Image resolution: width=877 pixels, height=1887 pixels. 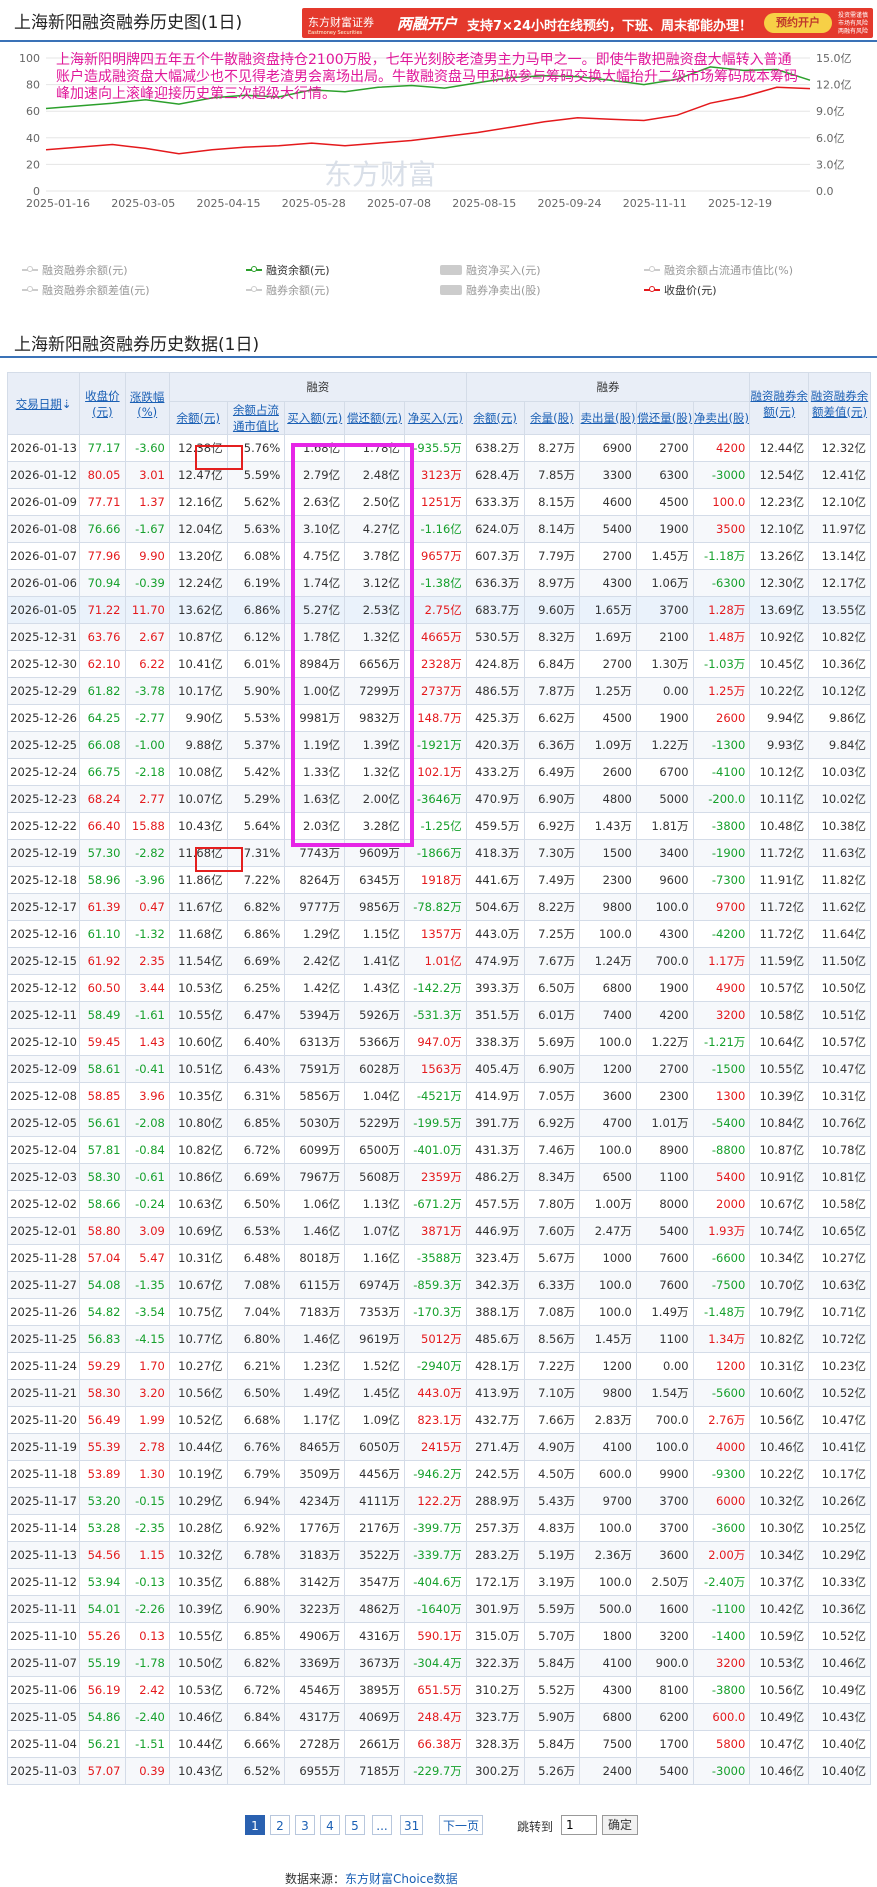 What do you see at coordinates (435, 961) in the screenshot?
I see `table-cell: 1.01亿` at bounding box center [435, 961].